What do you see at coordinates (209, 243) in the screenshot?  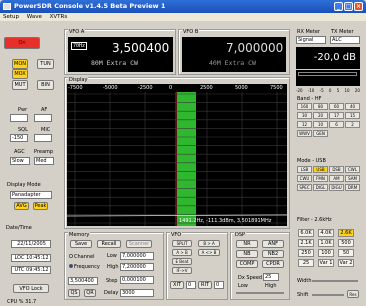 I see `b-to-a-button: B > A` at bounding box center [209, 243].